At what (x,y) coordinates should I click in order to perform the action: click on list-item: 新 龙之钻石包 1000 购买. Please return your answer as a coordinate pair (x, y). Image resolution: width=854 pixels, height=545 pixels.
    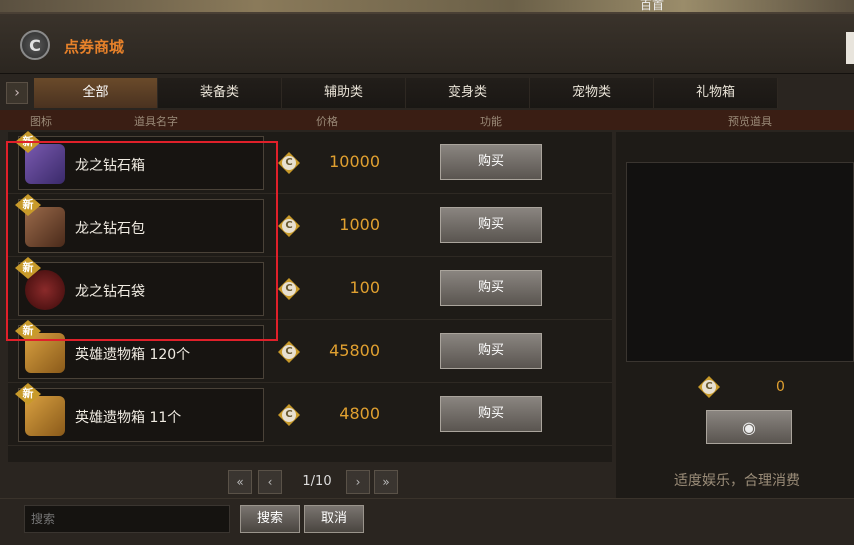
    Looking at the image, I should click on (310, 225).